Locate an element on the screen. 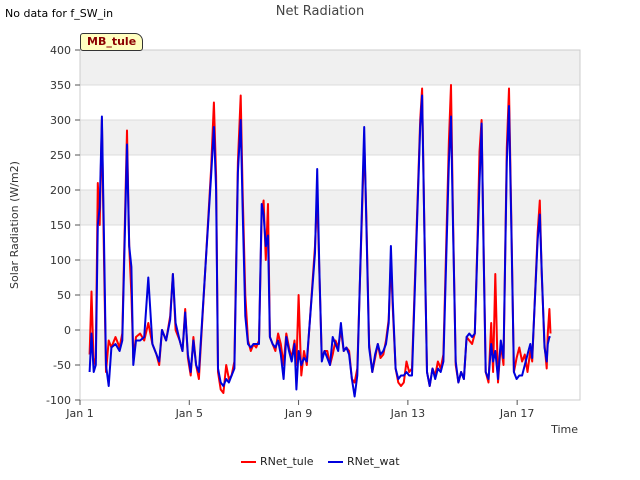 The height and width of the screenshot is (480, 640). x-axis-ticks: Jan 1 Jan 5 Jan 9 Jan 13 Jan 17 is located at coordinates (299, 410).